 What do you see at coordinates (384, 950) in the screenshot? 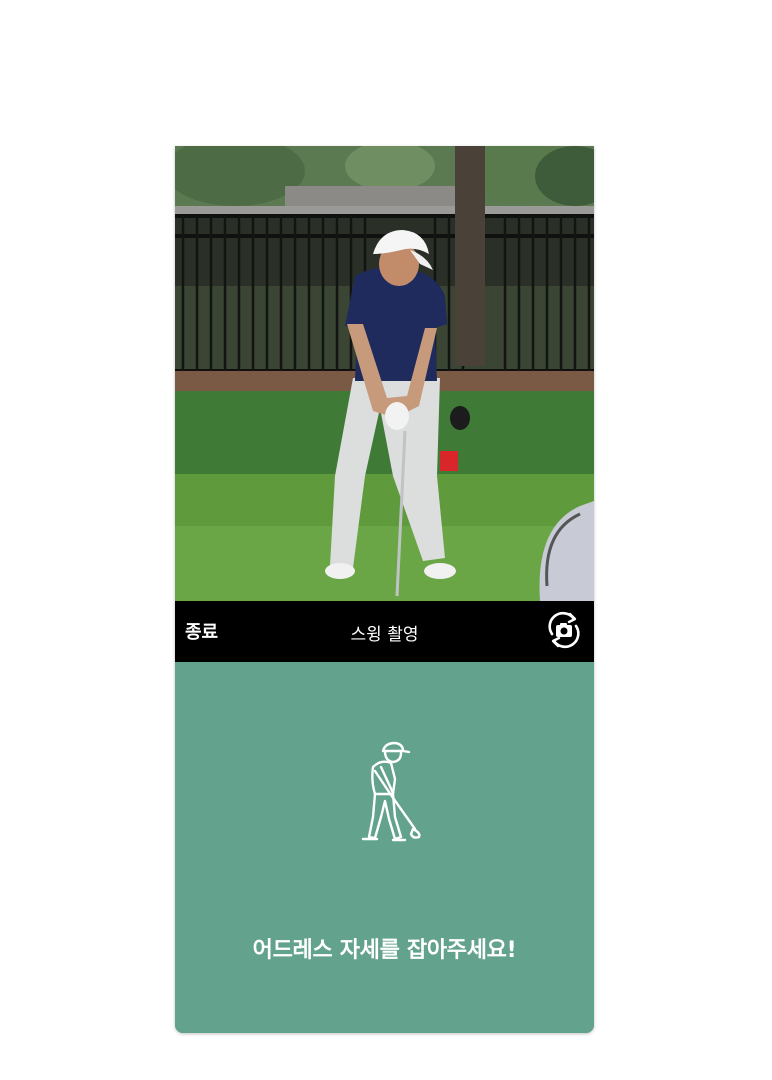
I see `address-guide-message: 어드레스 자세를 잡아주세요!` at bounding box center [384, 950].